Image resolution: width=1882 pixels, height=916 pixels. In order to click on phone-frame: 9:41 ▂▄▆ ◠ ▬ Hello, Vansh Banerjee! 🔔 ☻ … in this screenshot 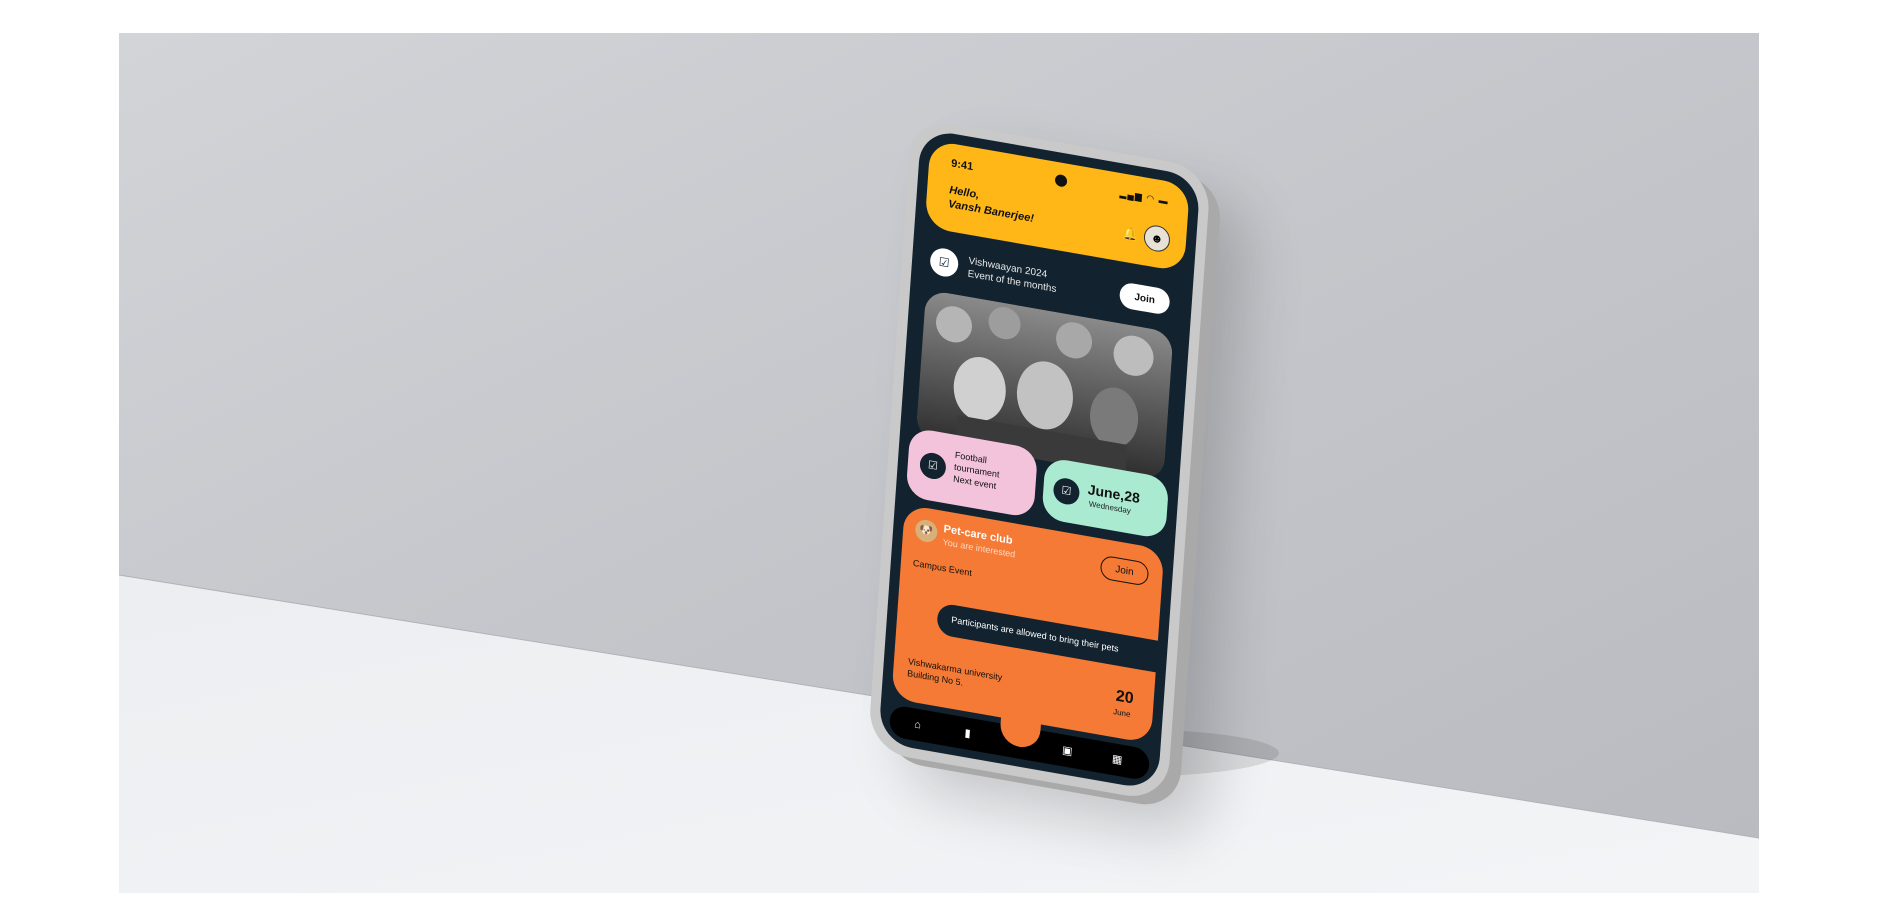, I will do `click(1039, 459)`.